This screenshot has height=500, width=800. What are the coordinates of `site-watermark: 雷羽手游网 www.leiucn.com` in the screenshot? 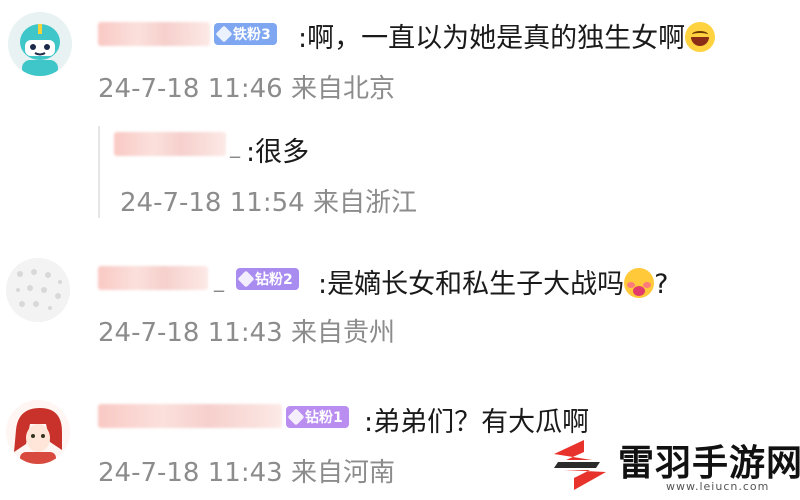 It's located at (674, 466).